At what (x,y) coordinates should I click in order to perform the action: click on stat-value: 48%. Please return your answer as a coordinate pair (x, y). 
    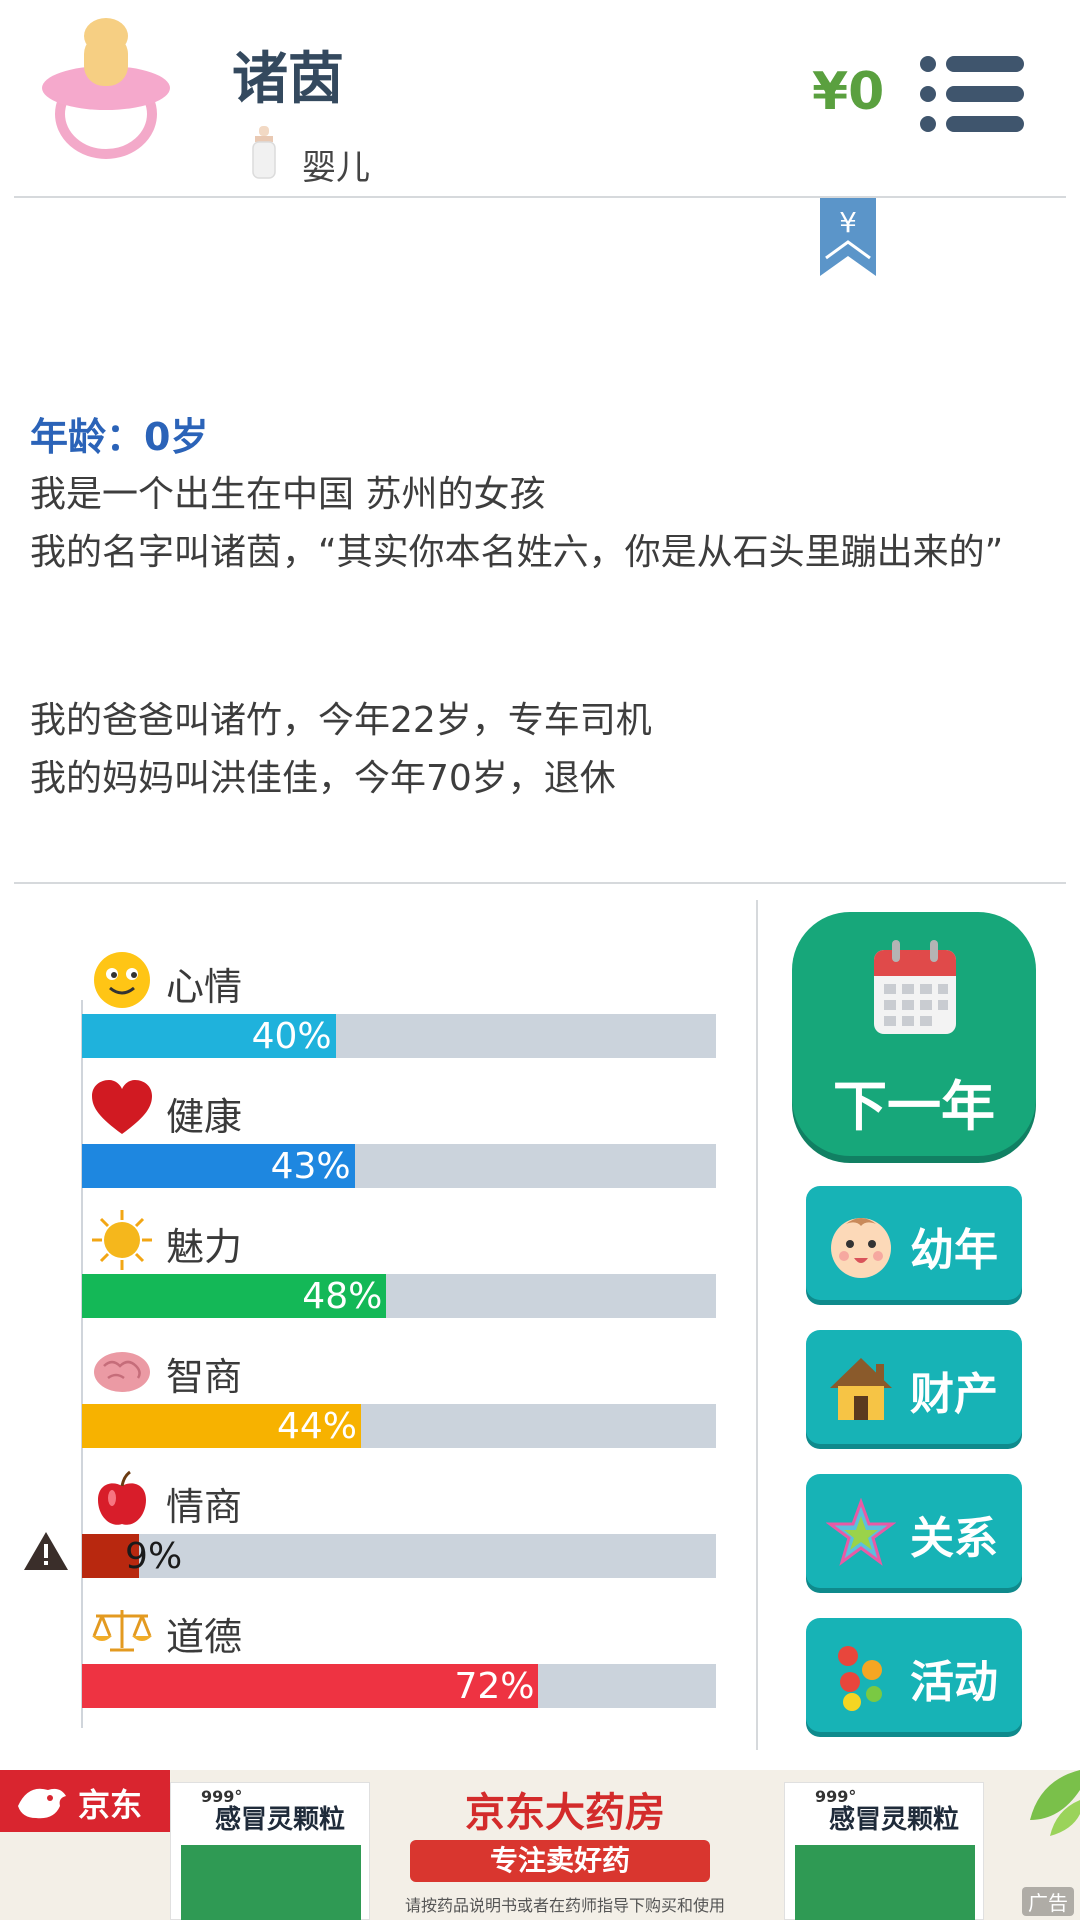
    Looking at the image, I should click on (342, 1296).